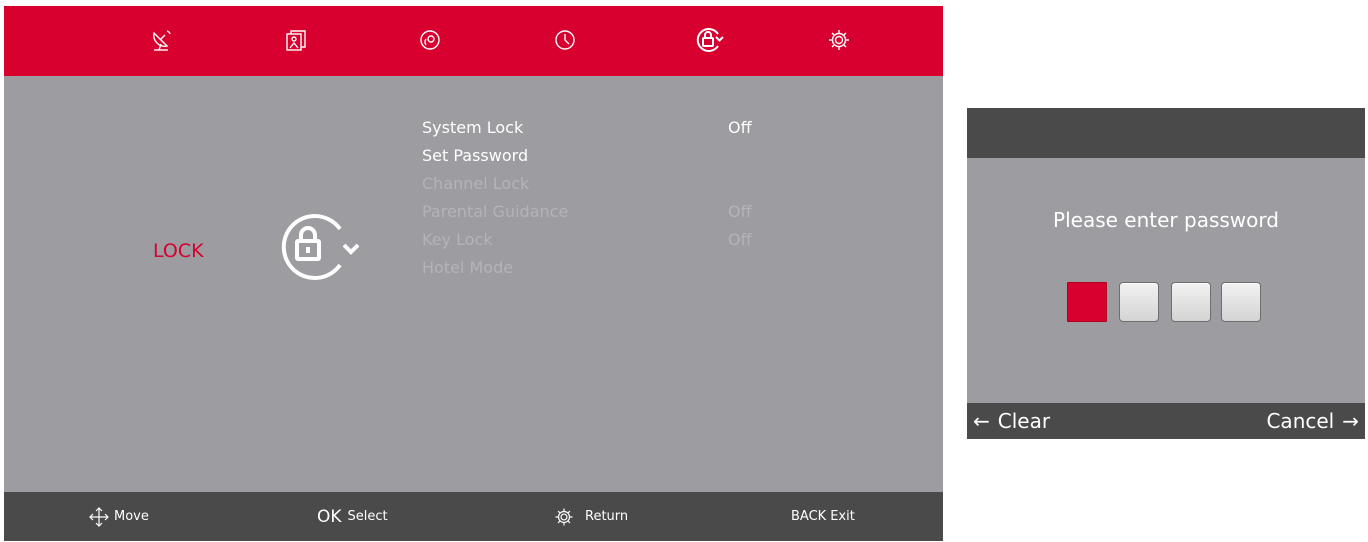  I want to click on password-prompt: Please enter password, so click(1166, 220).